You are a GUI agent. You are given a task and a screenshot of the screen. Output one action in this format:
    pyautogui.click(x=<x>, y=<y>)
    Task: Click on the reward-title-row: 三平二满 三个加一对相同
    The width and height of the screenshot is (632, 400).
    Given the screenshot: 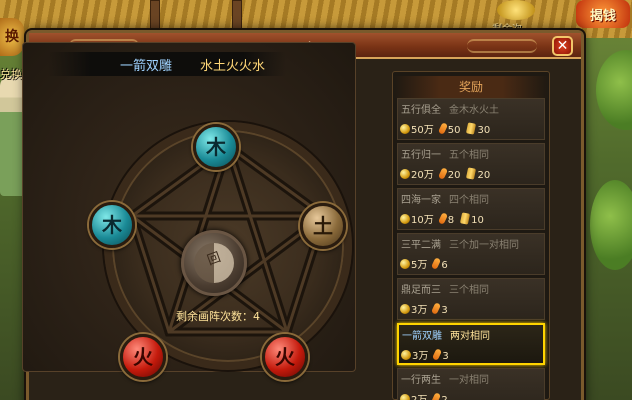 What is the action you would take?
    pyautogui.click(x=460, y=243)
    